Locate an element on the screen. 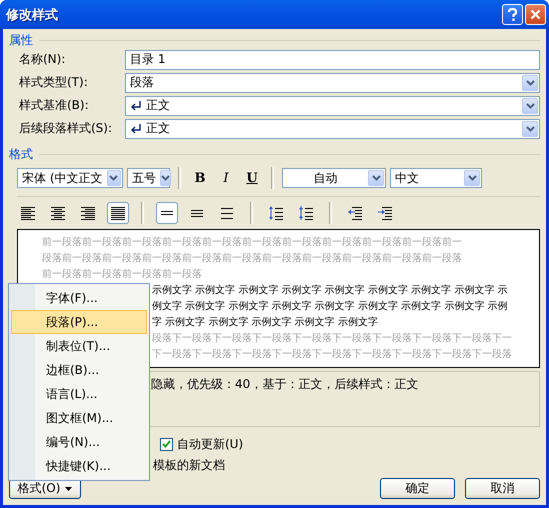  check-icon is located at coordinates (166, 444).